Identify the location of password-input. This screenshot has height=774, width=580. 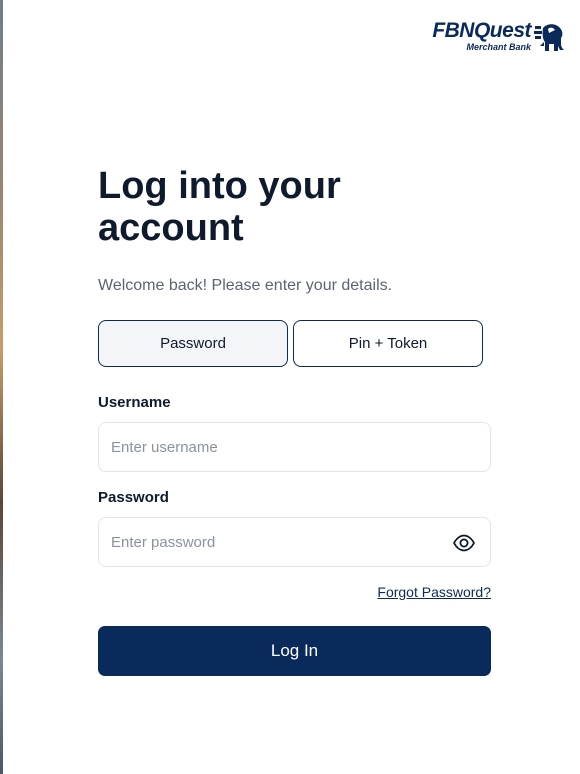
(294, 542).